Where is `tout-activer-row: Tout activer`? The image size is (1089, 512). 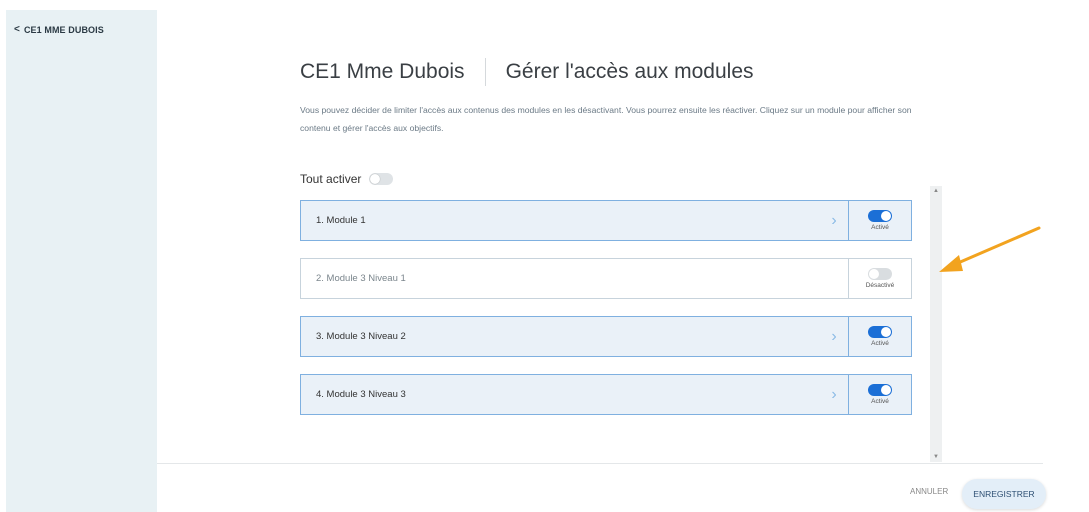
tout-activer-row: Tout activer is located at coordinates (347, 179).